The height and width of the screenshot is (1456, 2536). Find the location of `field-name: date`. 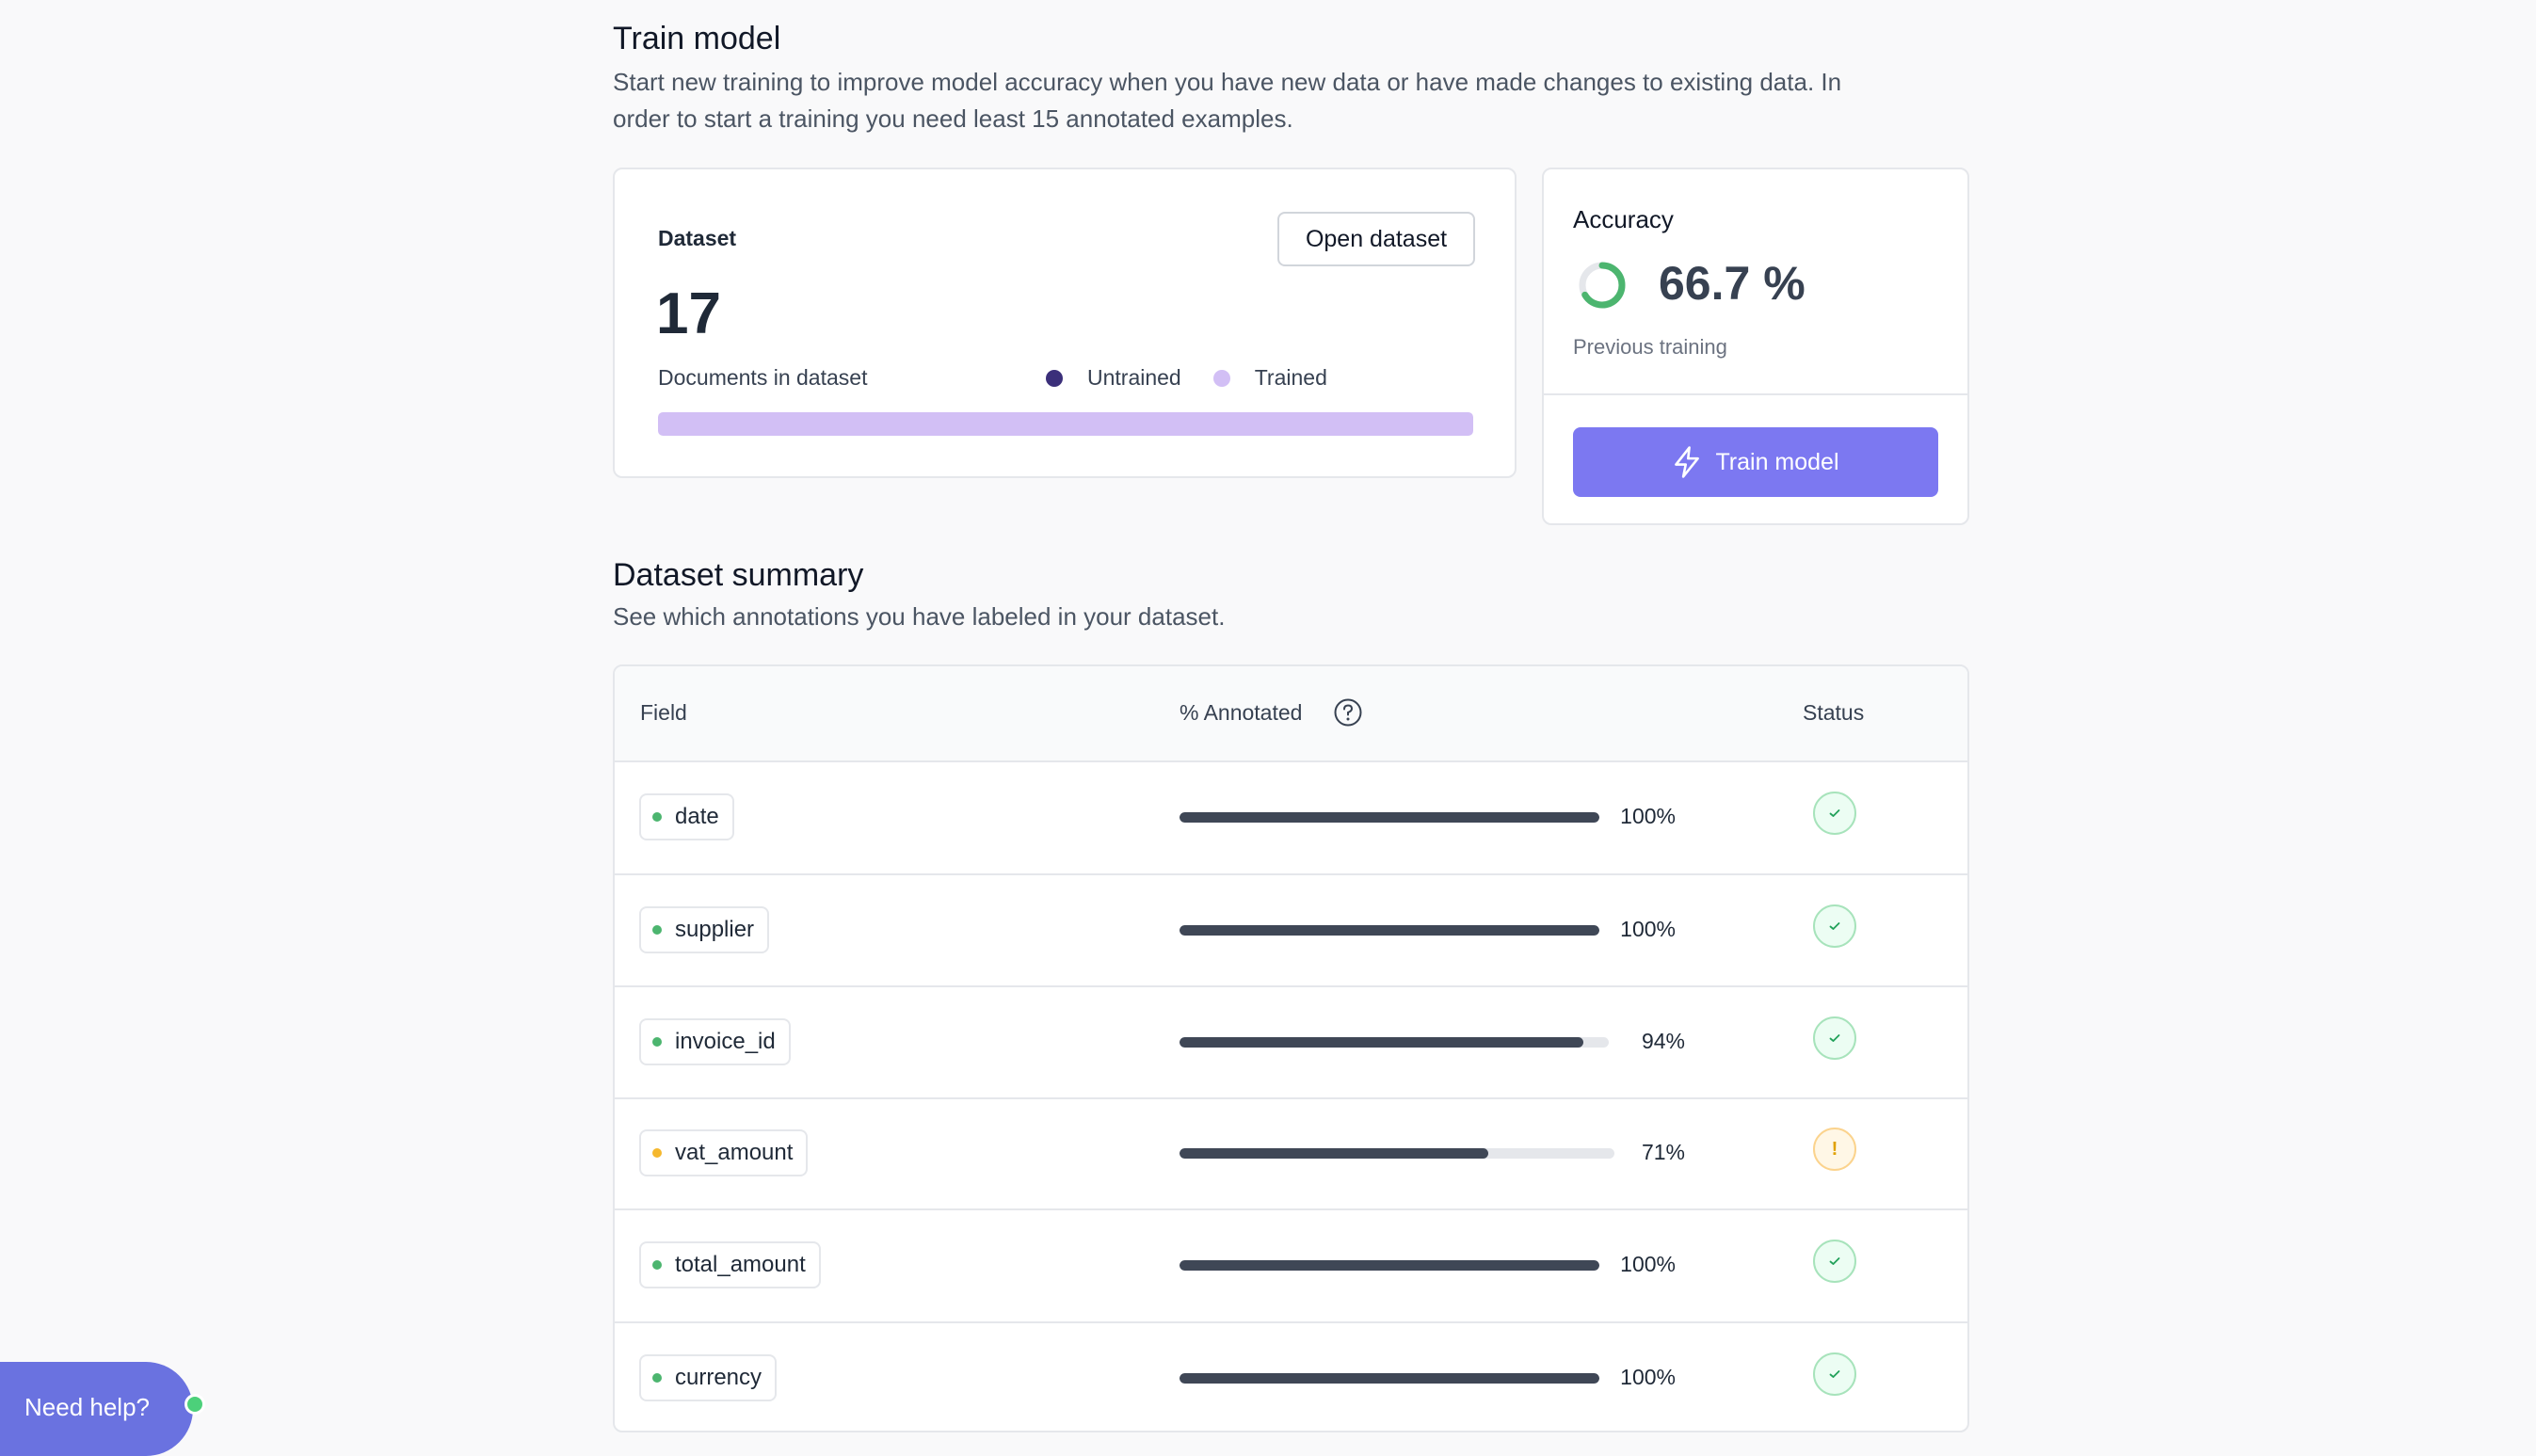

field-name: date is located at coordinates (697, 816).